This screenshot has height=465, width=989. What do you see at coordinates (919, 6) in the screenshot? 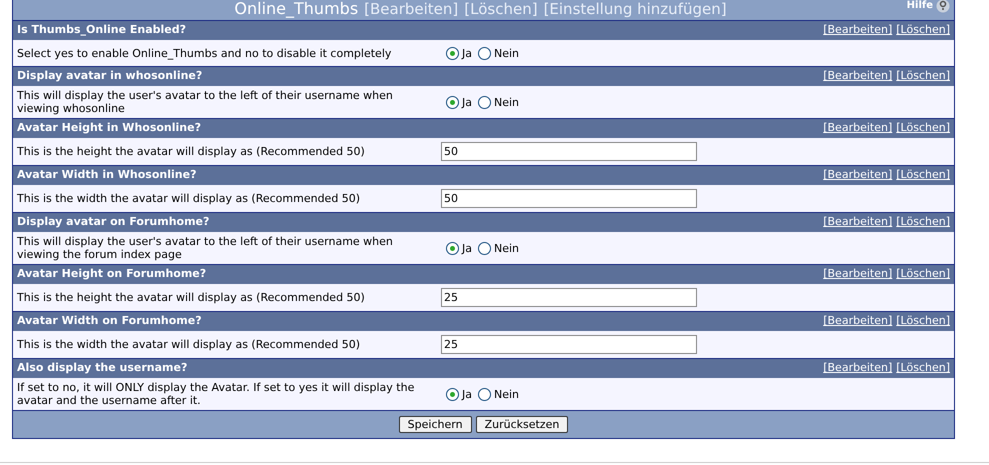
I see `help-link: Hilfe` at bounding box center [919, 6].